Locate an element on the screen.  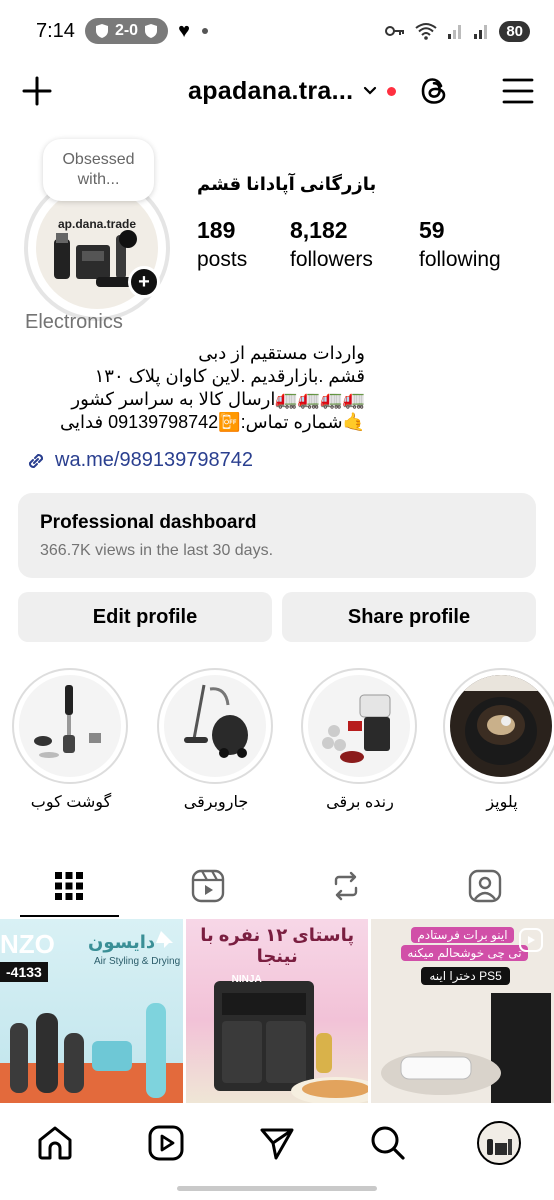
dashboard-title: Professional dashboard is located at coordinates (148, 522).